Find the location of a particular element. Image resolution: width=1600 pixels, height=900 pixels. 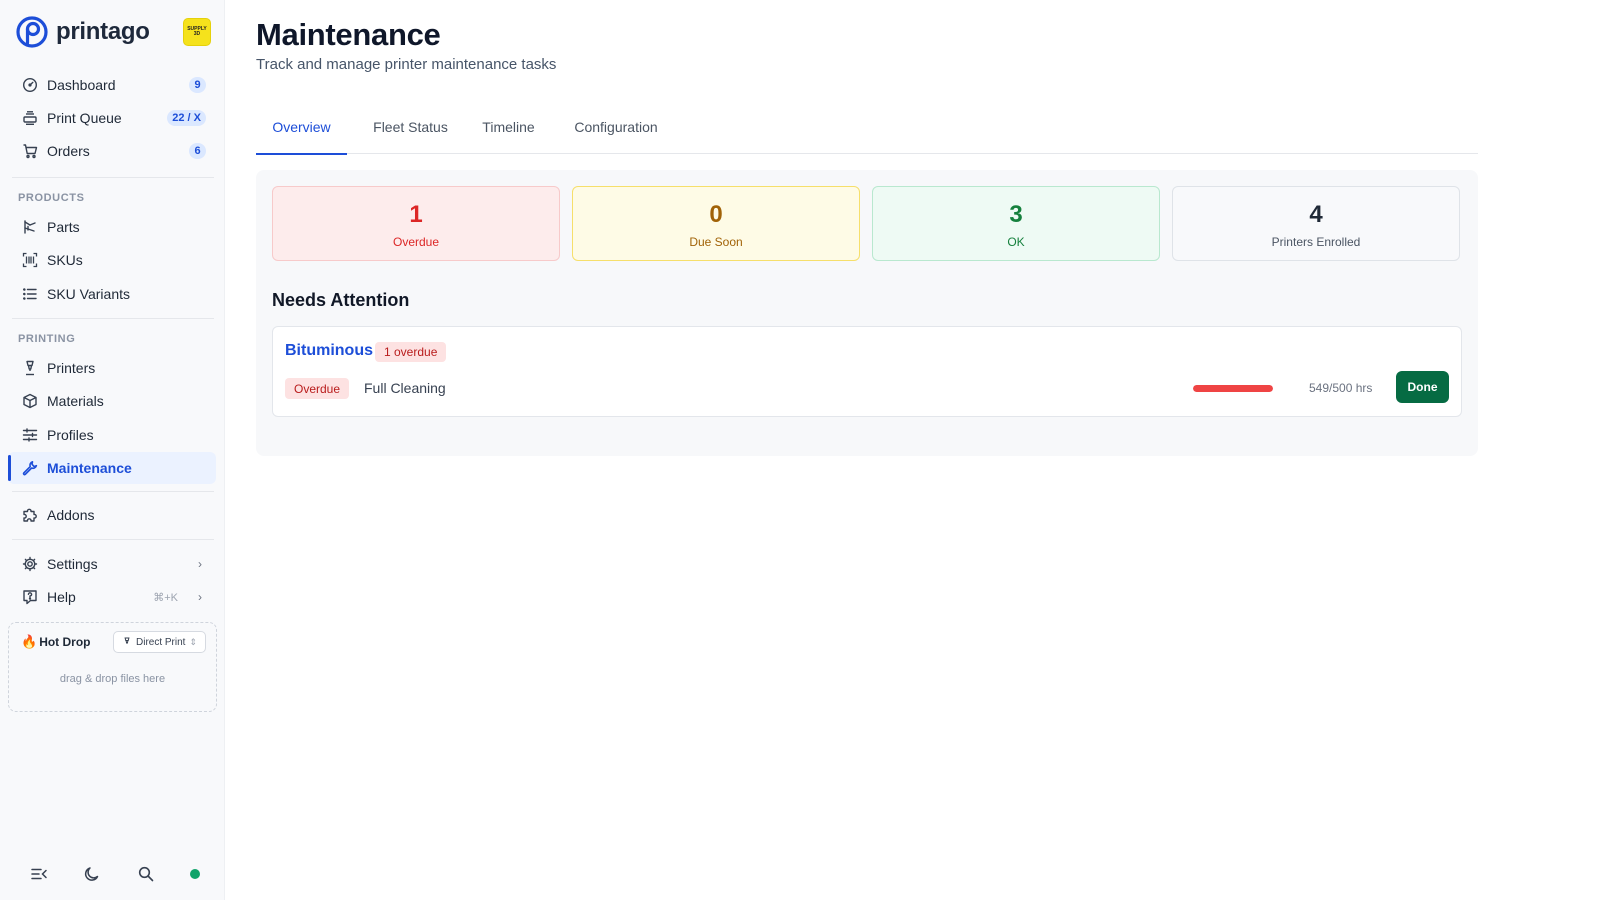

search-icon is located at coordinates (146, 874).